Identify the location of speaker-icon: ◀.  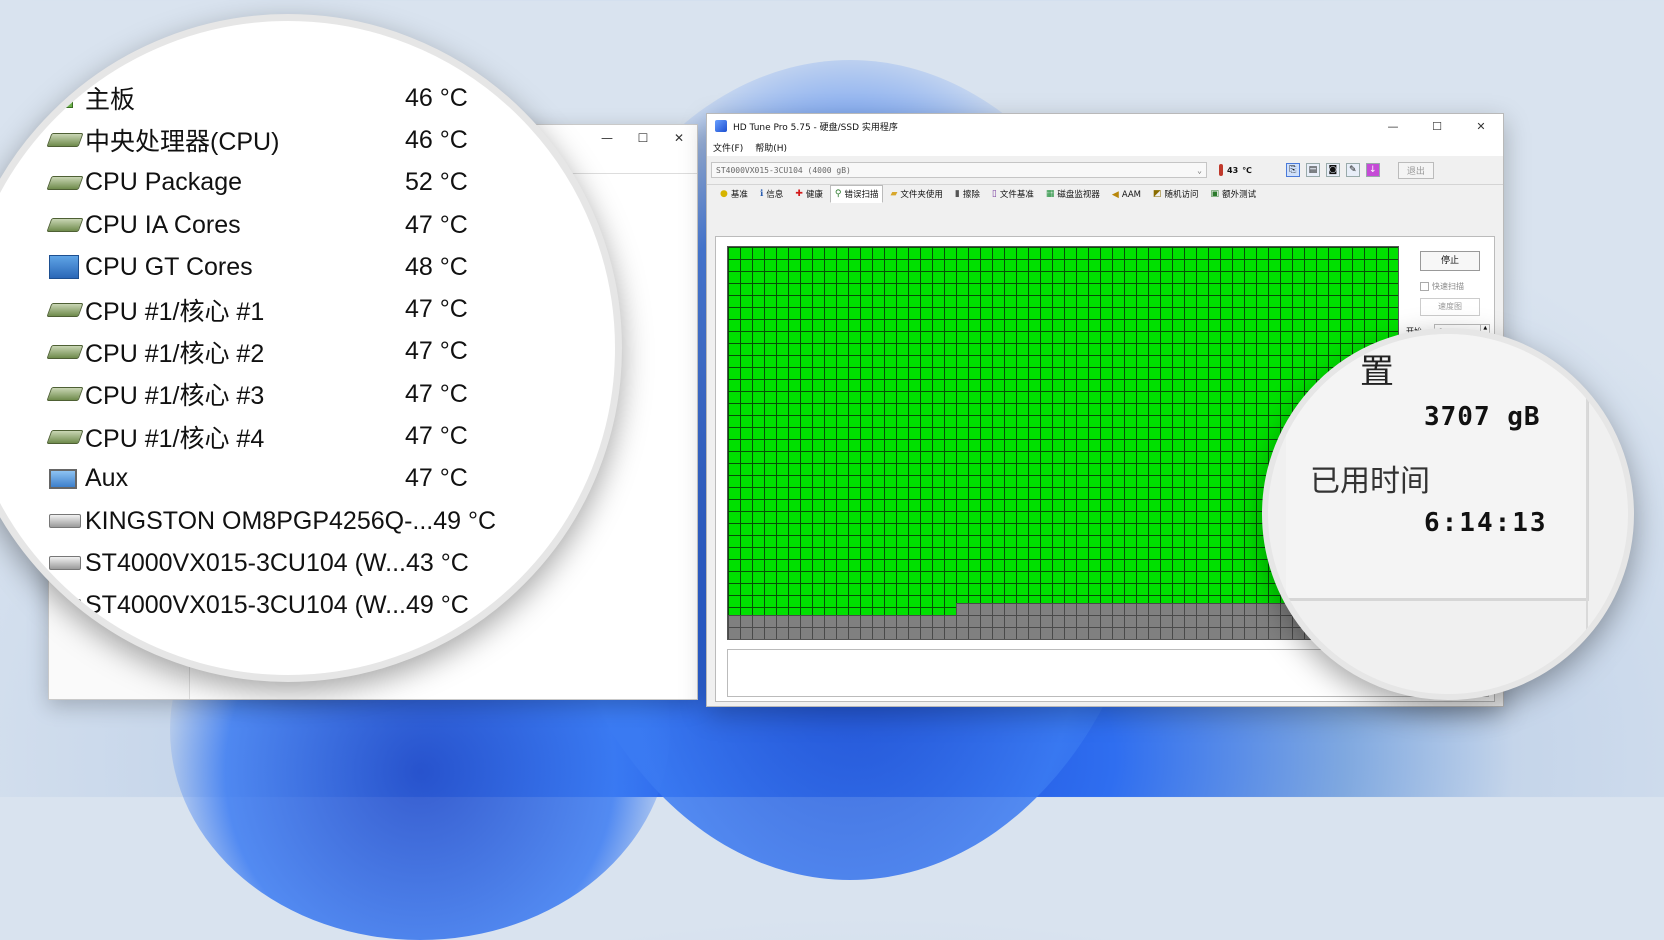
(1115, 195).